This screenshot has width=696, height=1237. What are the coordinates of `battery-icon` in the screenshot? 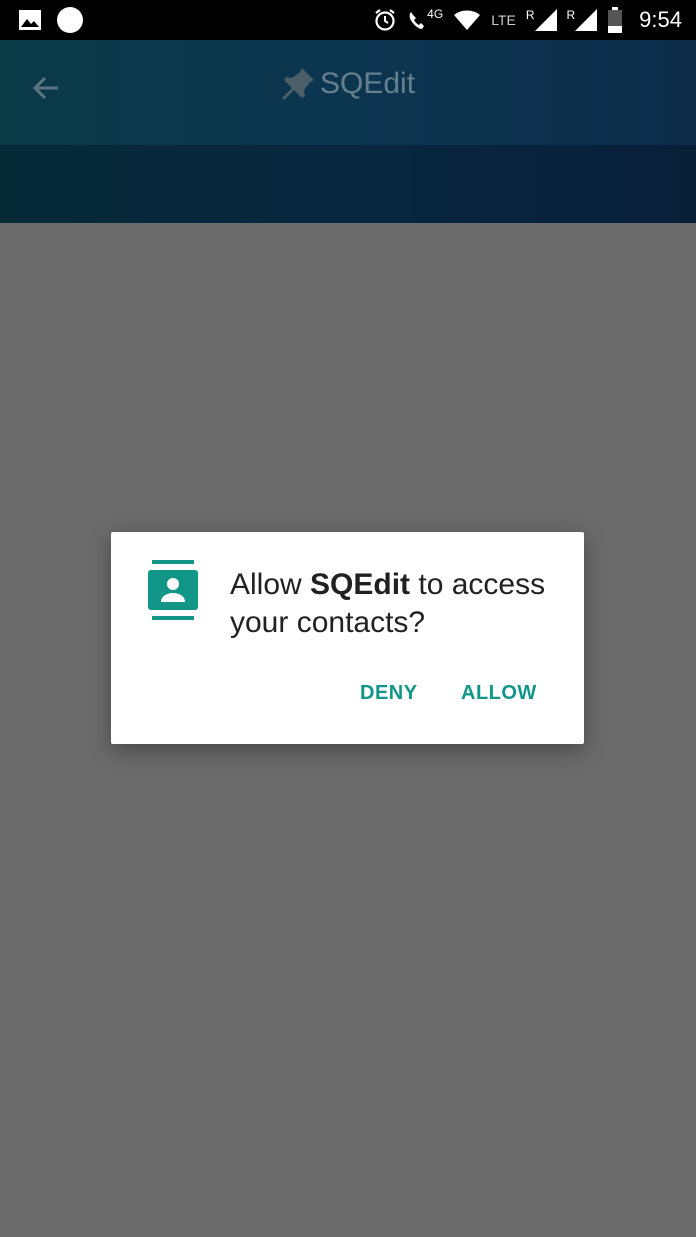 It's located at (615, 20).